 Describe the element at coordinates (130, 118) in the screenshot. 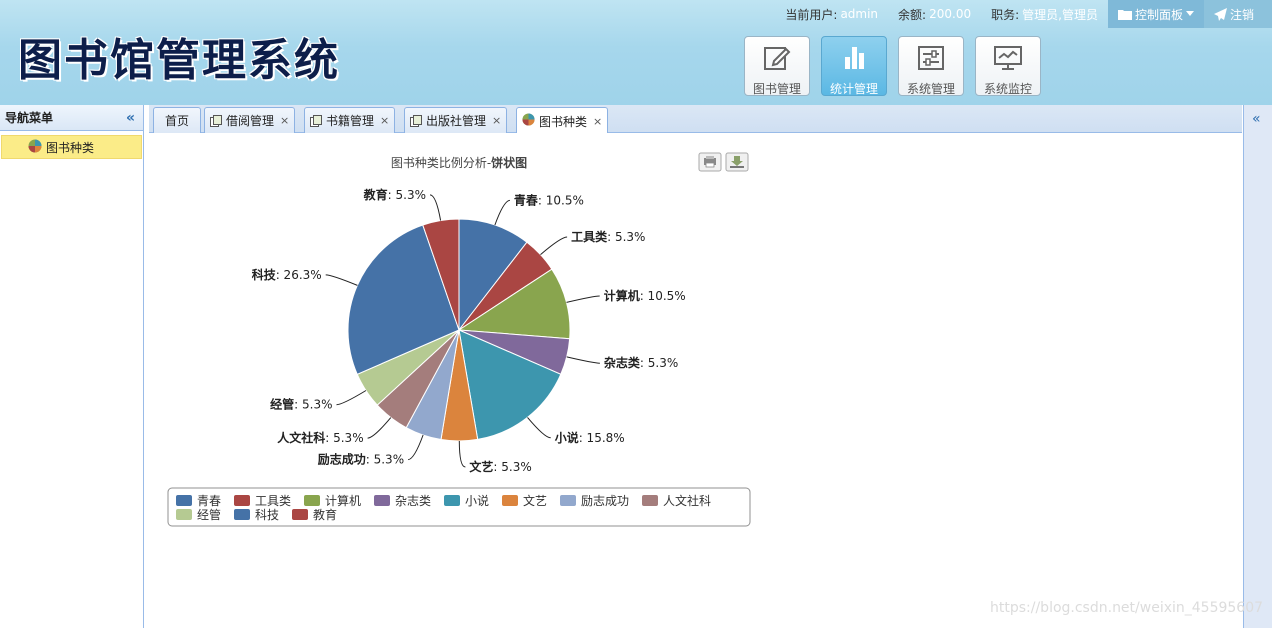

I see `collapse-left-icon: «` at that location.